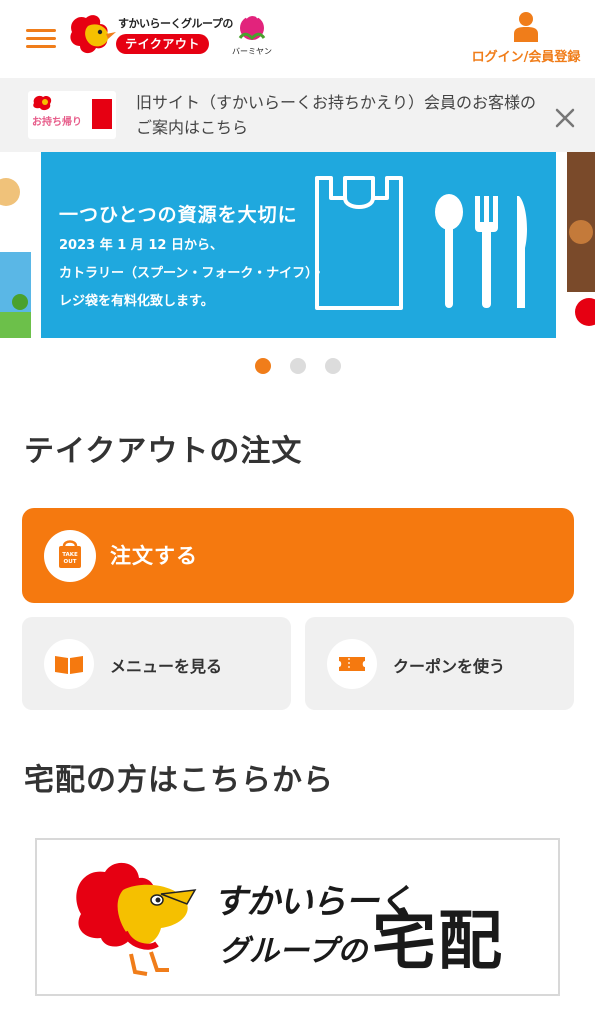 This screenshot has width=595, height=1024. I want to click on delivery-banner-link: すかいらーく グループの 宅配, so click(297, 917).